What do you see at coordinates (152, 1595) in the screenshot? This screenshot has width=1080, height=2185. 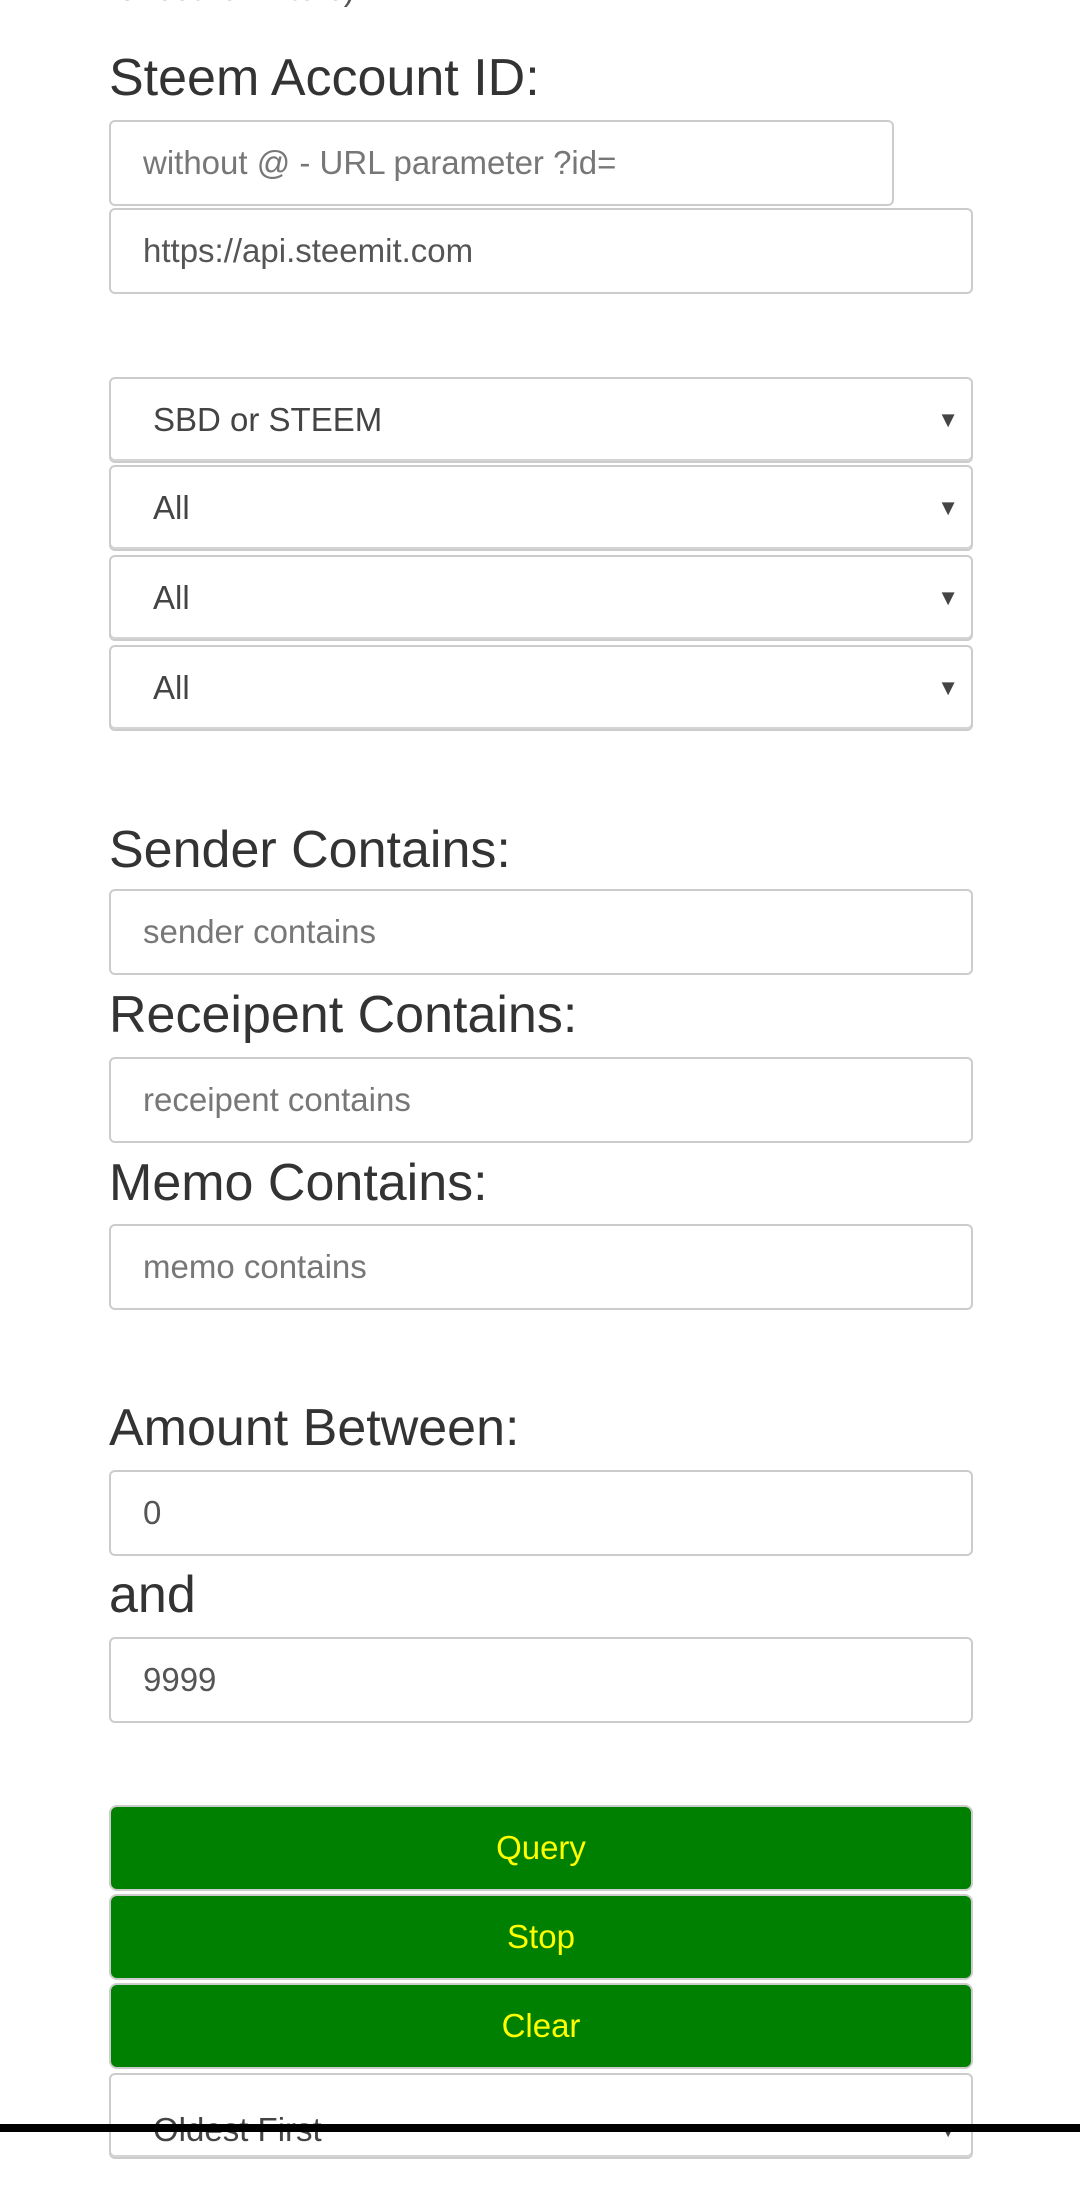 I see `and-label: and` at bounding box center [152, 1595].